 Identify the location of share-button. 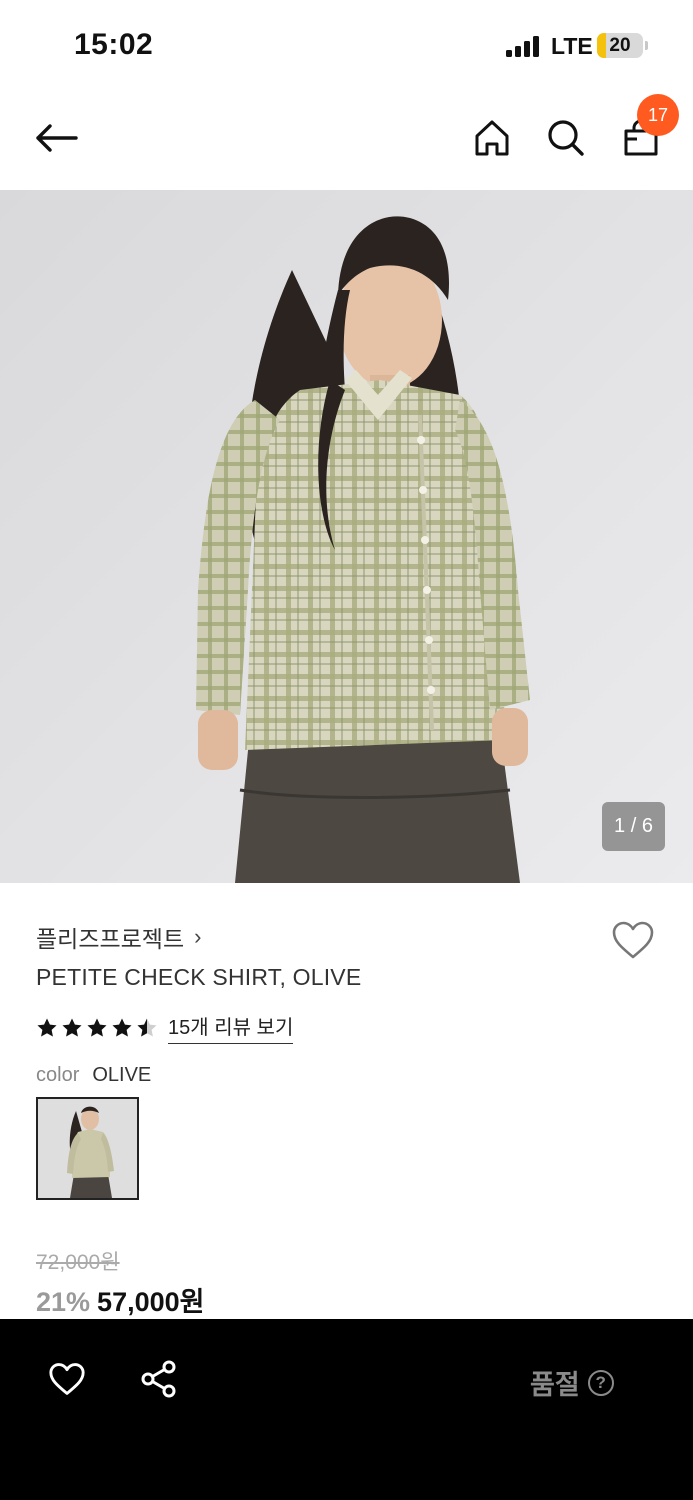
(159, 1379).